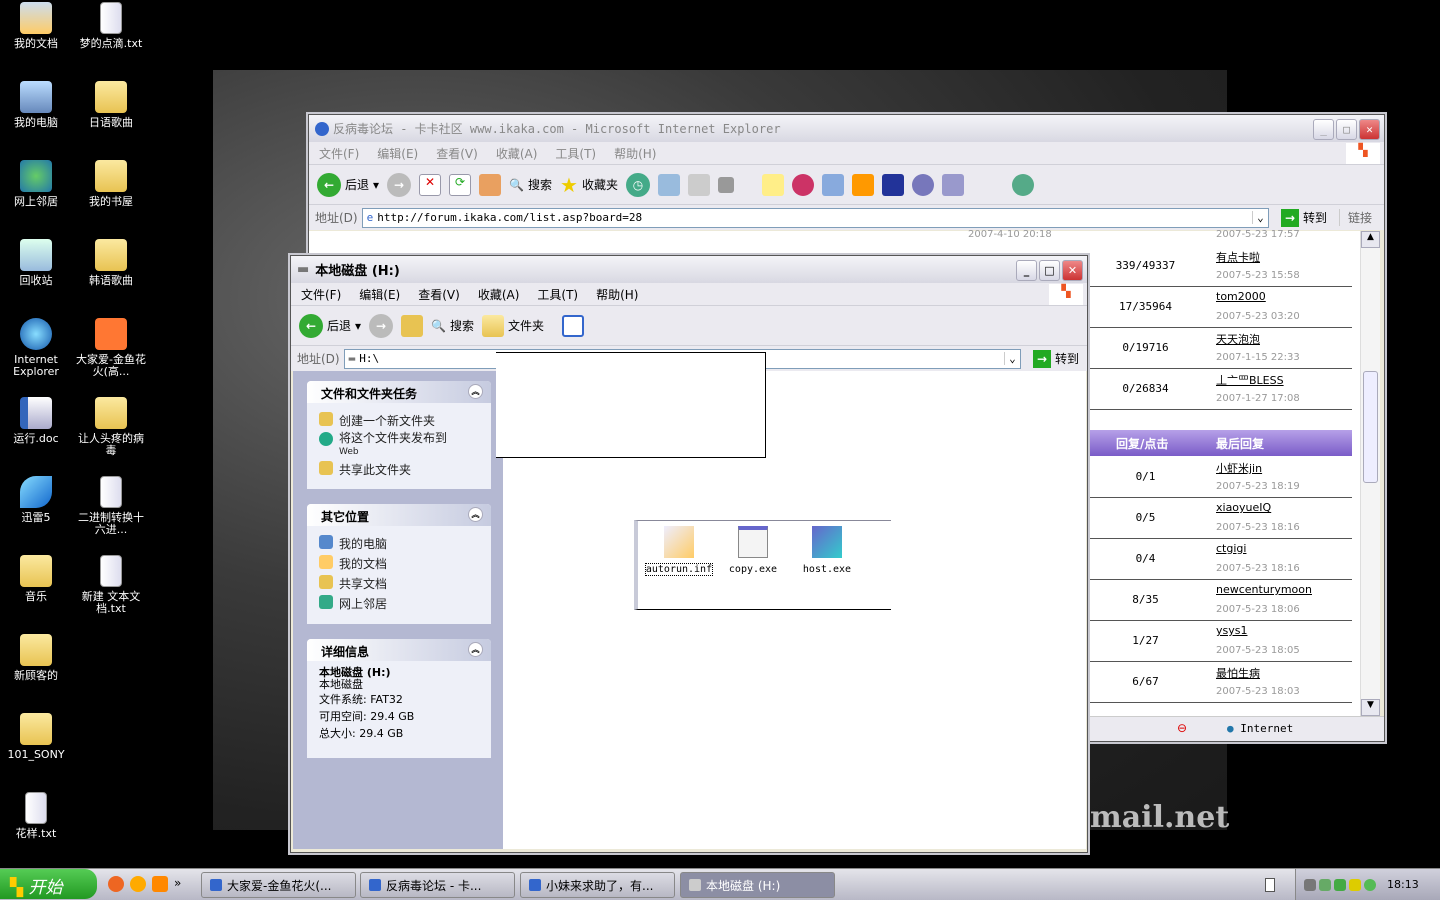  Describe the element at coordinates (399, 469) in the screenshot. I see `task-share-folder: 共享此文件夹` at that location.